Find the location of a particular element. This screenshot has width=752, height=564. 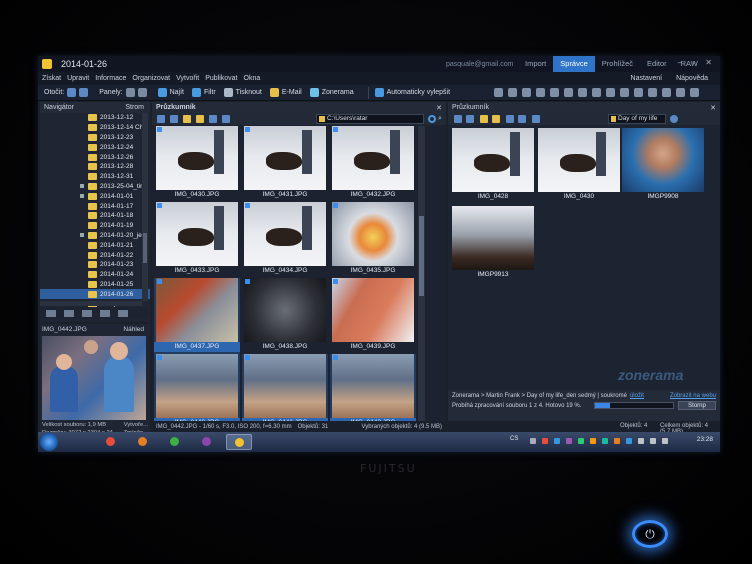

menu-publikovat: Publikovat is located at coordinates (221, 78).